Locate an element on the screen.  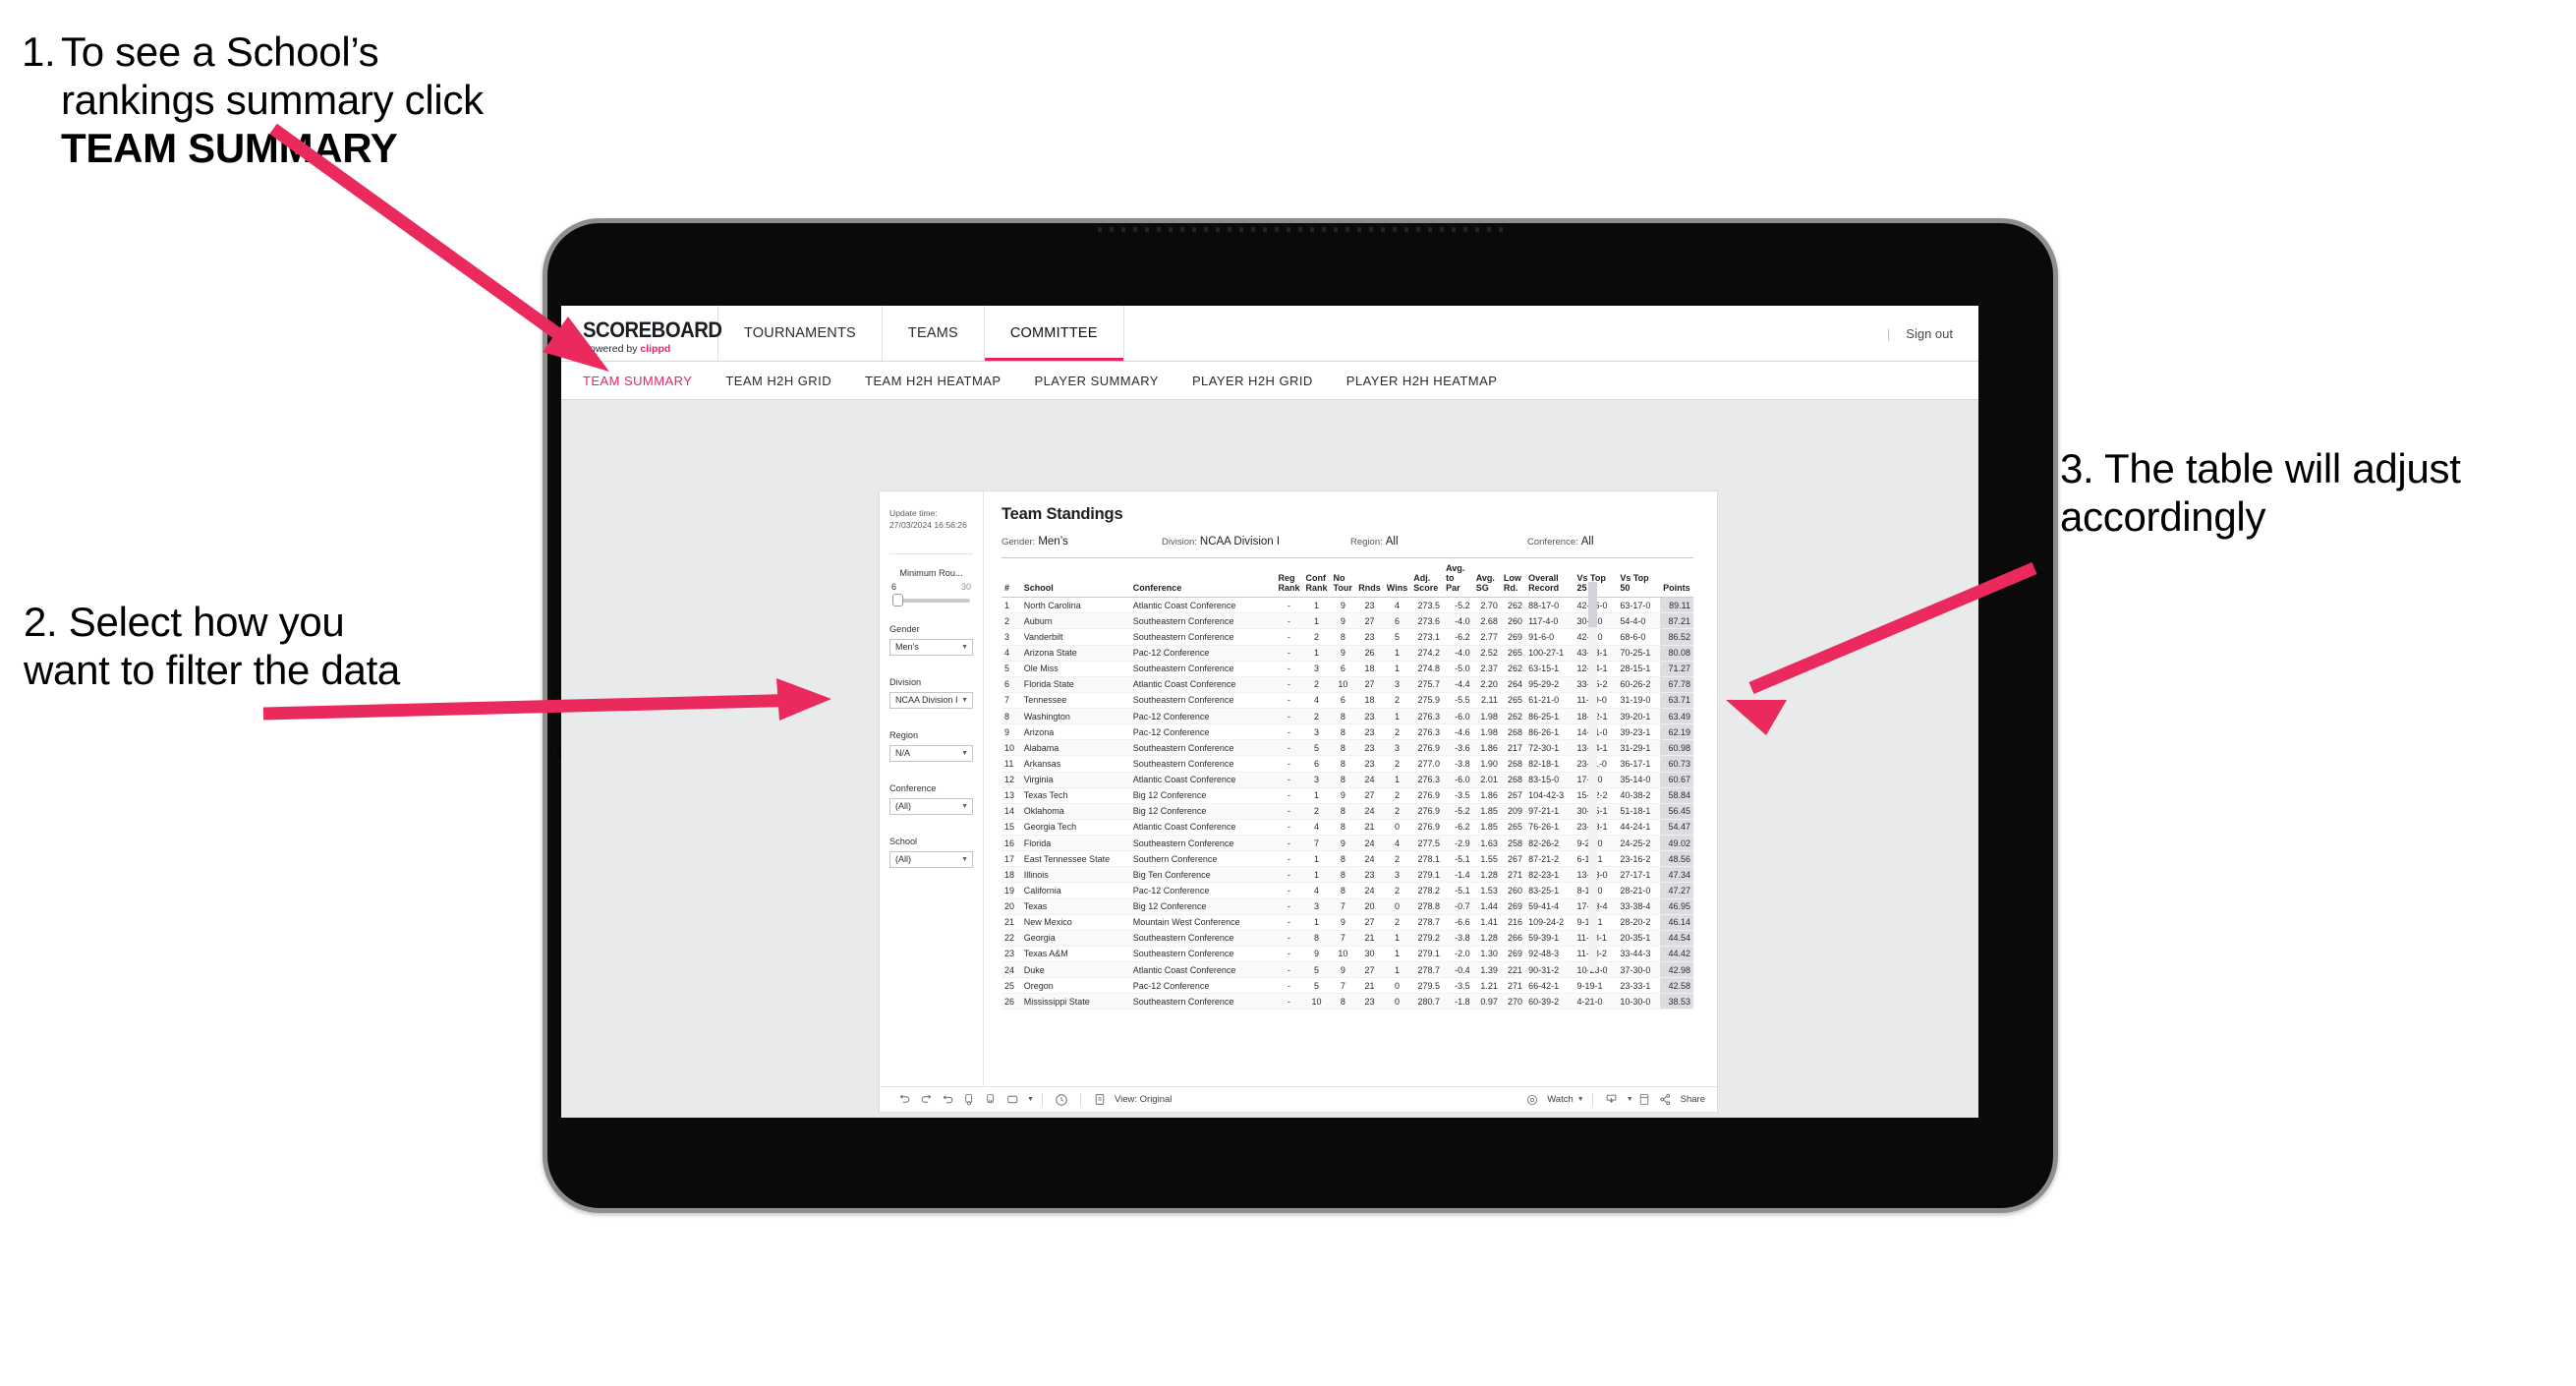
topnav-item-tournaments: TOURNAMENTS is located at coordinates (801, 333).